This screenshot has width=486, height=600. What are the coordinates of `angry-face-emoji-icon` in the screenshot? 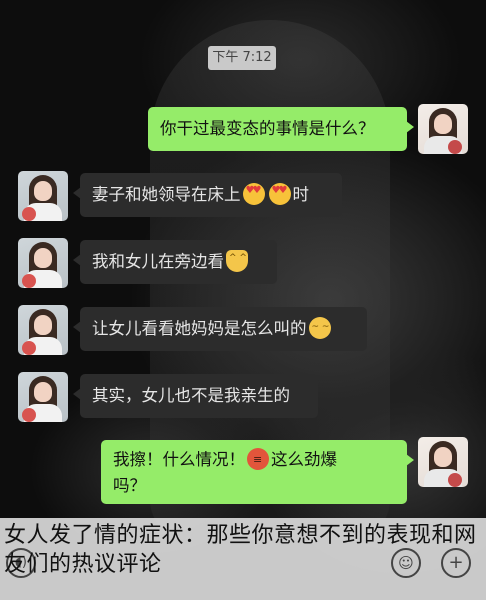 It's located at (258, 459).